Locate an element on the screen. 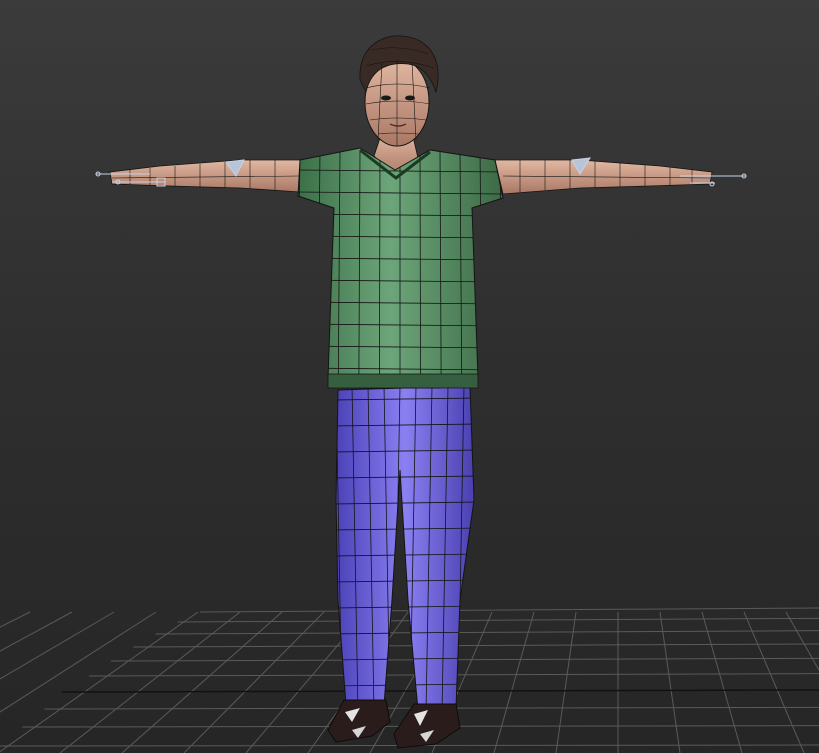  left-arm is located at coordinates (206, 176).